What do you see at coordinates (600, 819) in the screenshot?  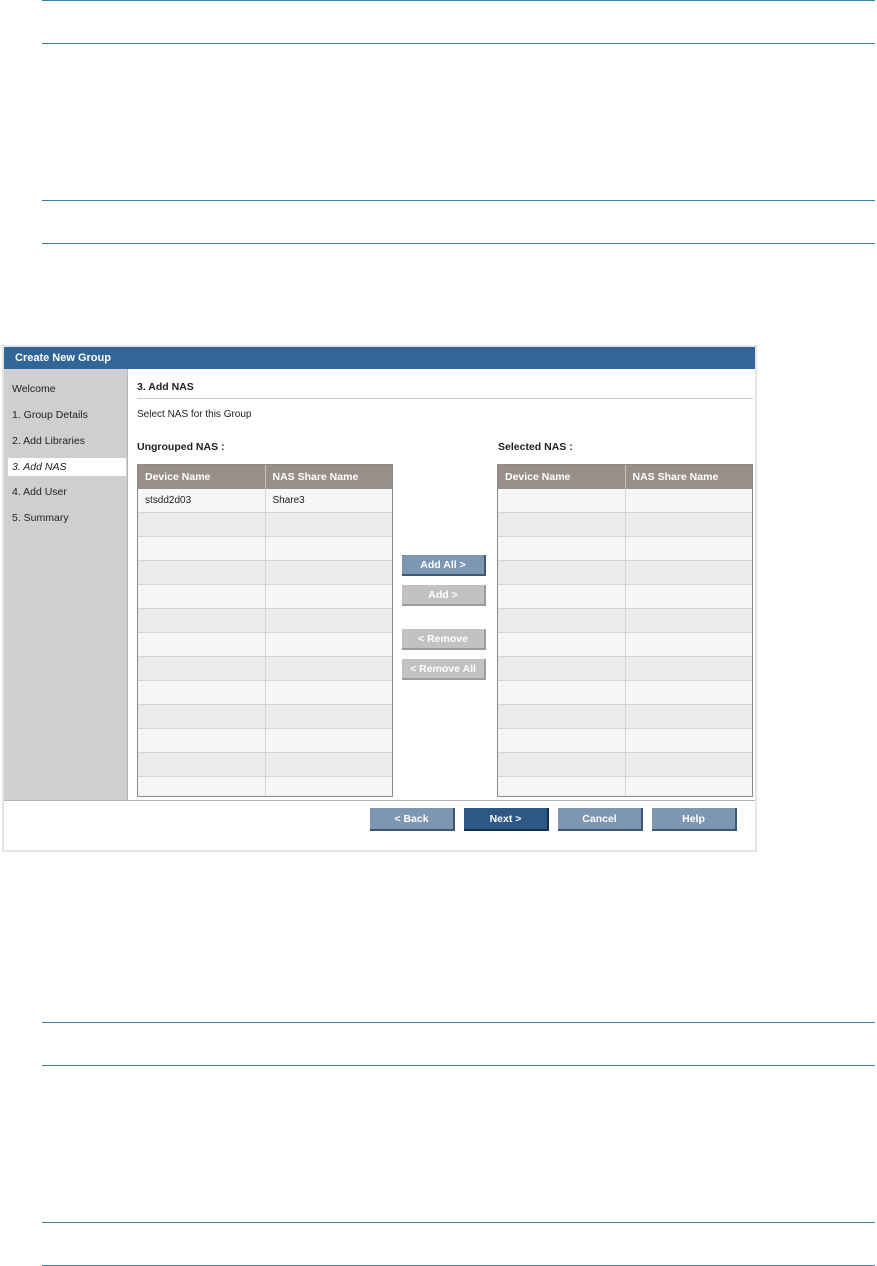 I see `cancel-button: Cancel` at bounding box center [600, 819].